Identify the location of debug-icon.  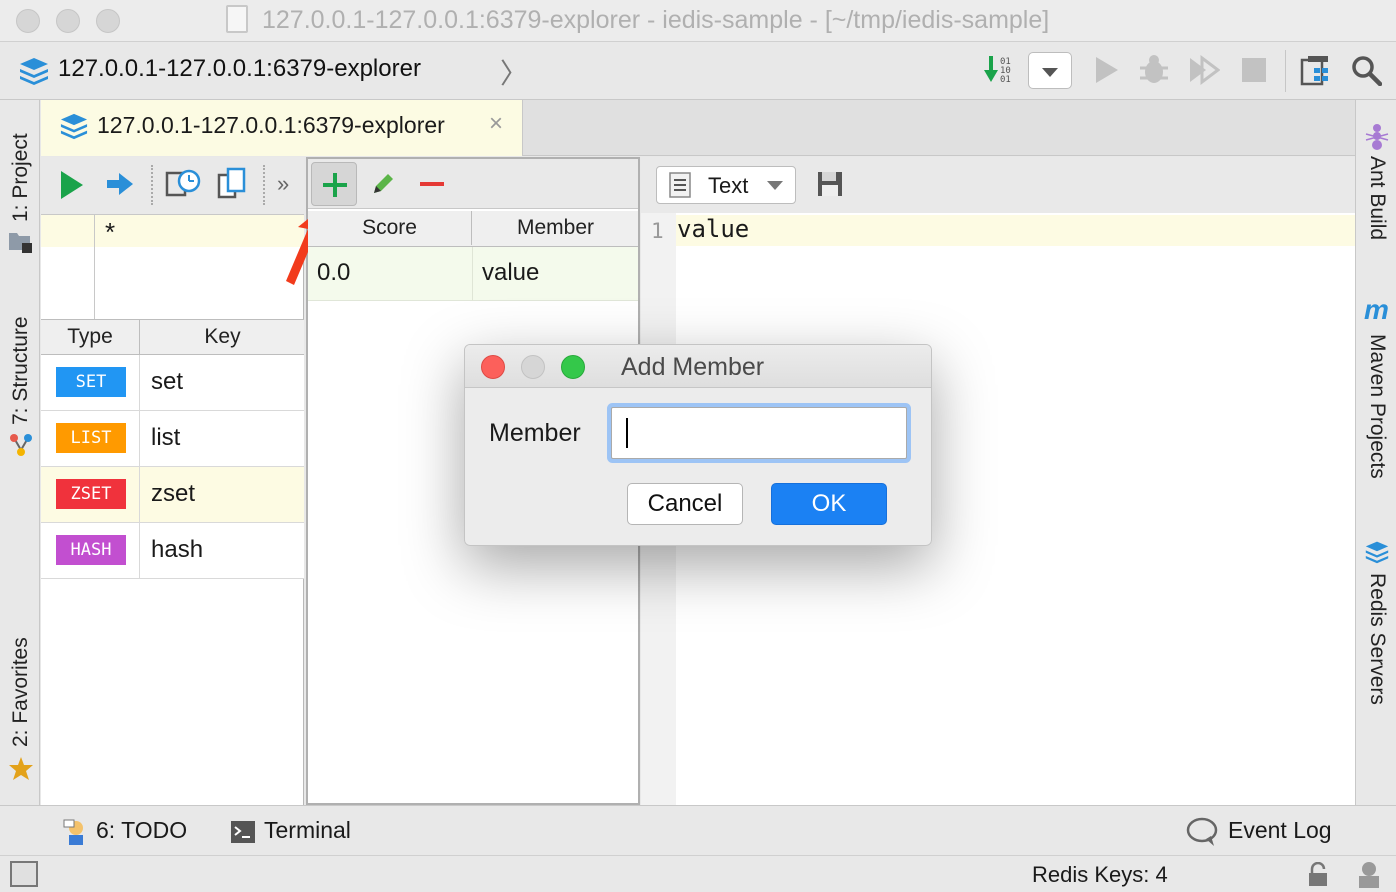
(1154, 70).